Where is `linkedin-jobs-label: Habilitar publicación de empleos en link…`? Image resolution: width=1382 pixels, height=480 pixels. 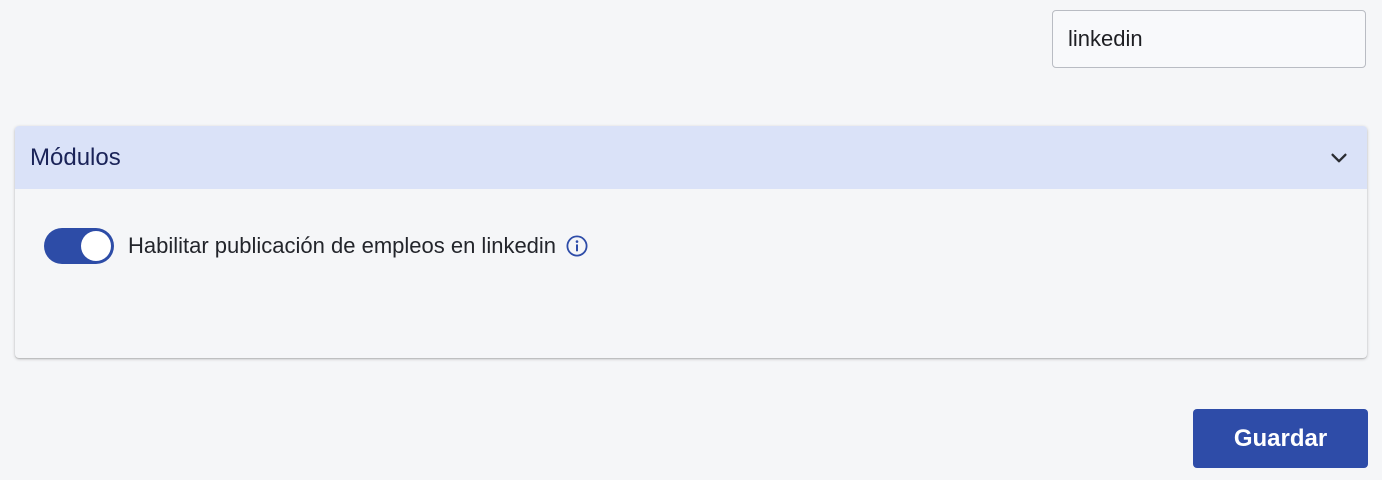 linkedin-jobs-label: Habilitar publicación de empleos en link… is located at coordinates (342, 245).